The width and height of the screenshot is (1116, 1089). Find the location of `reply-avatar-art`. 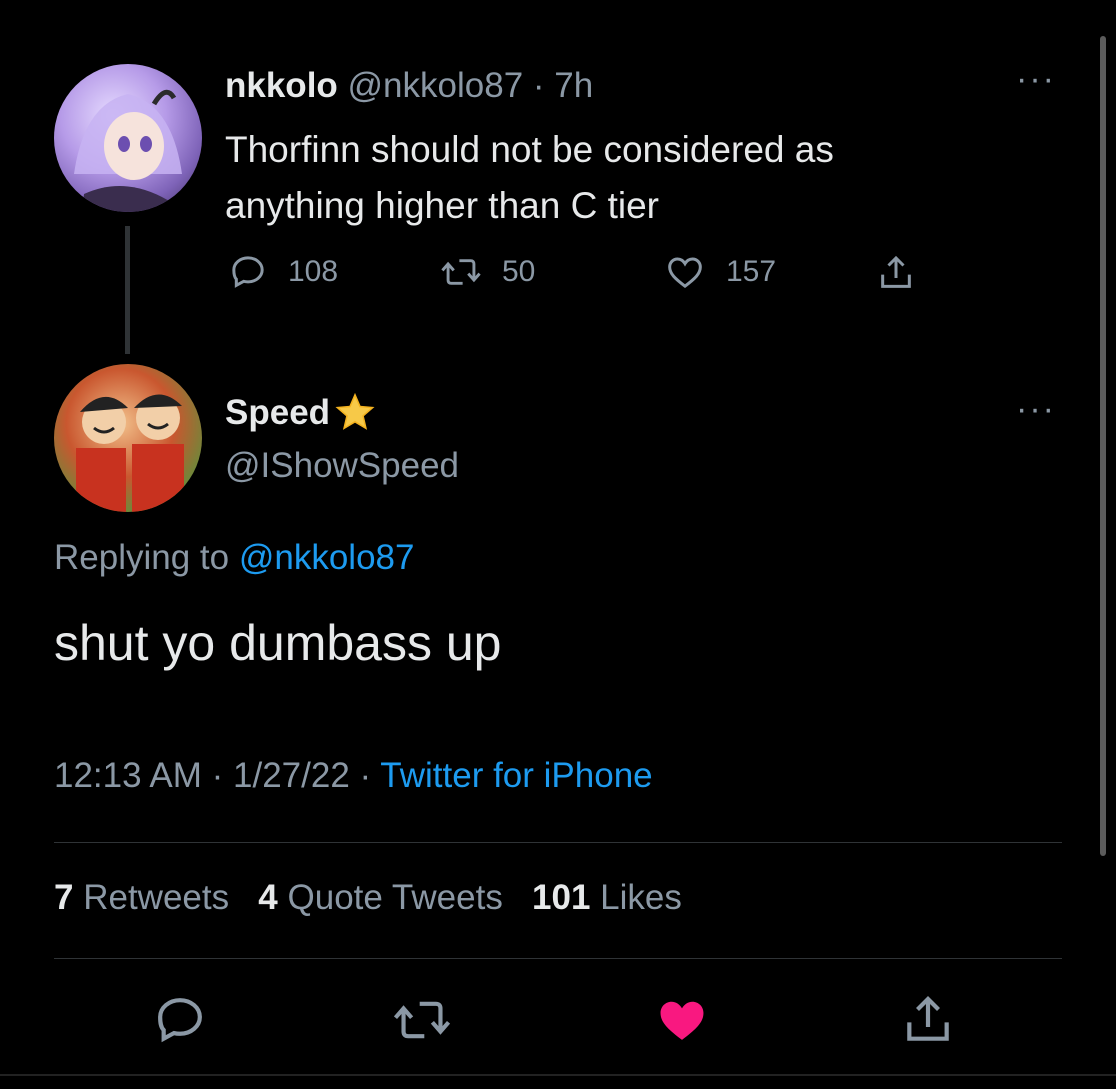

reply-avatar-art is located at coordinates (130, 453).